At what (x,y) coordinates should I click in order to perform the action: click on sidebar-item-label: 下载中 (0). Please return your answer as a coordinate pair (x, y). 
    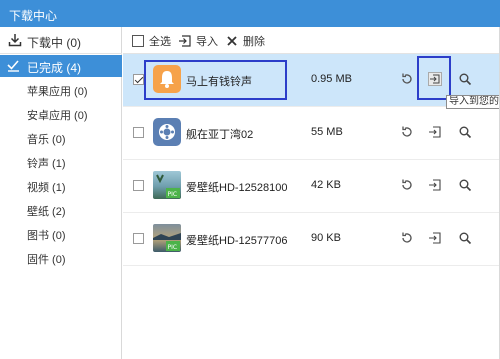
    Looking at the image, I should click on (54, 43).